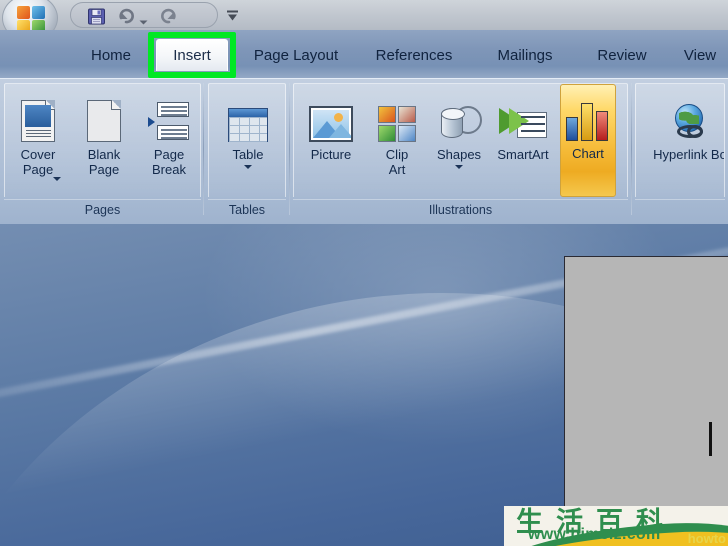 The width and height of the screenshot is (728, 546). Describe the element at coordinates (459, 167) in the screenshot. I see `shapes-chevron-down-icon` at that location.